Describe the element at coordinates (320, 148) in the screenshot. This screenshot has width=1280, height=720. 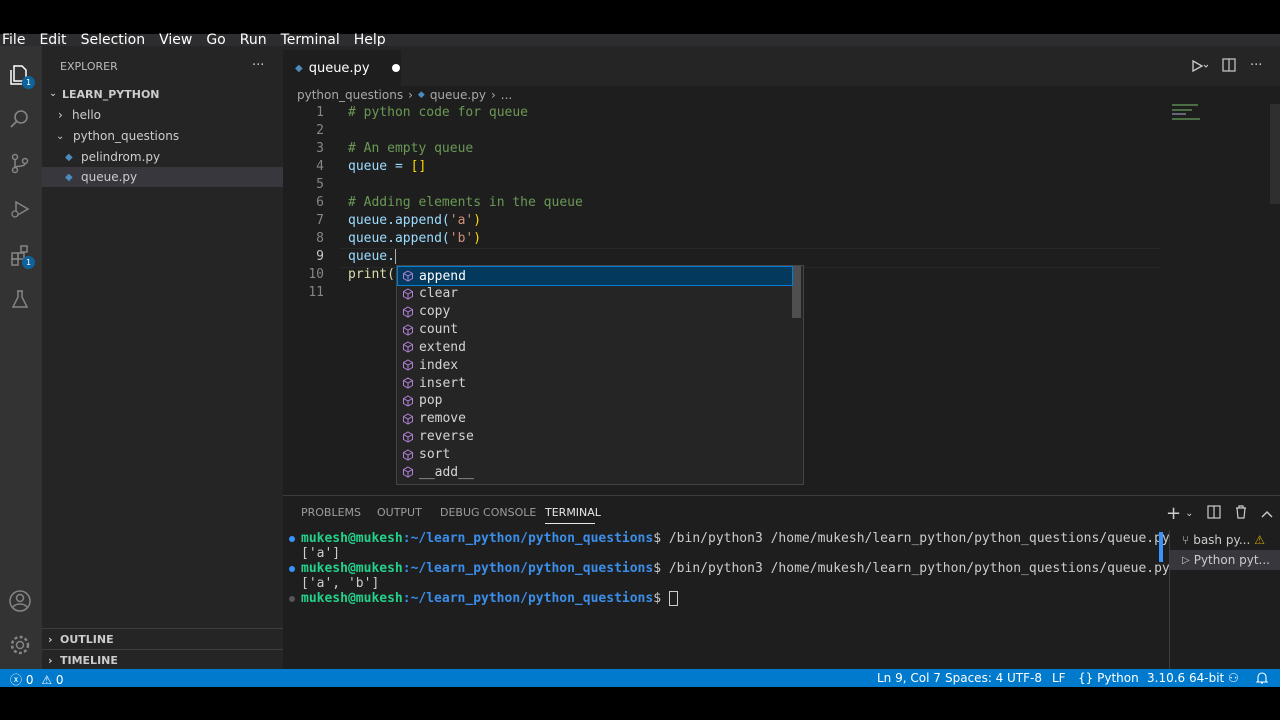
I see `line-number: 3` at that location.